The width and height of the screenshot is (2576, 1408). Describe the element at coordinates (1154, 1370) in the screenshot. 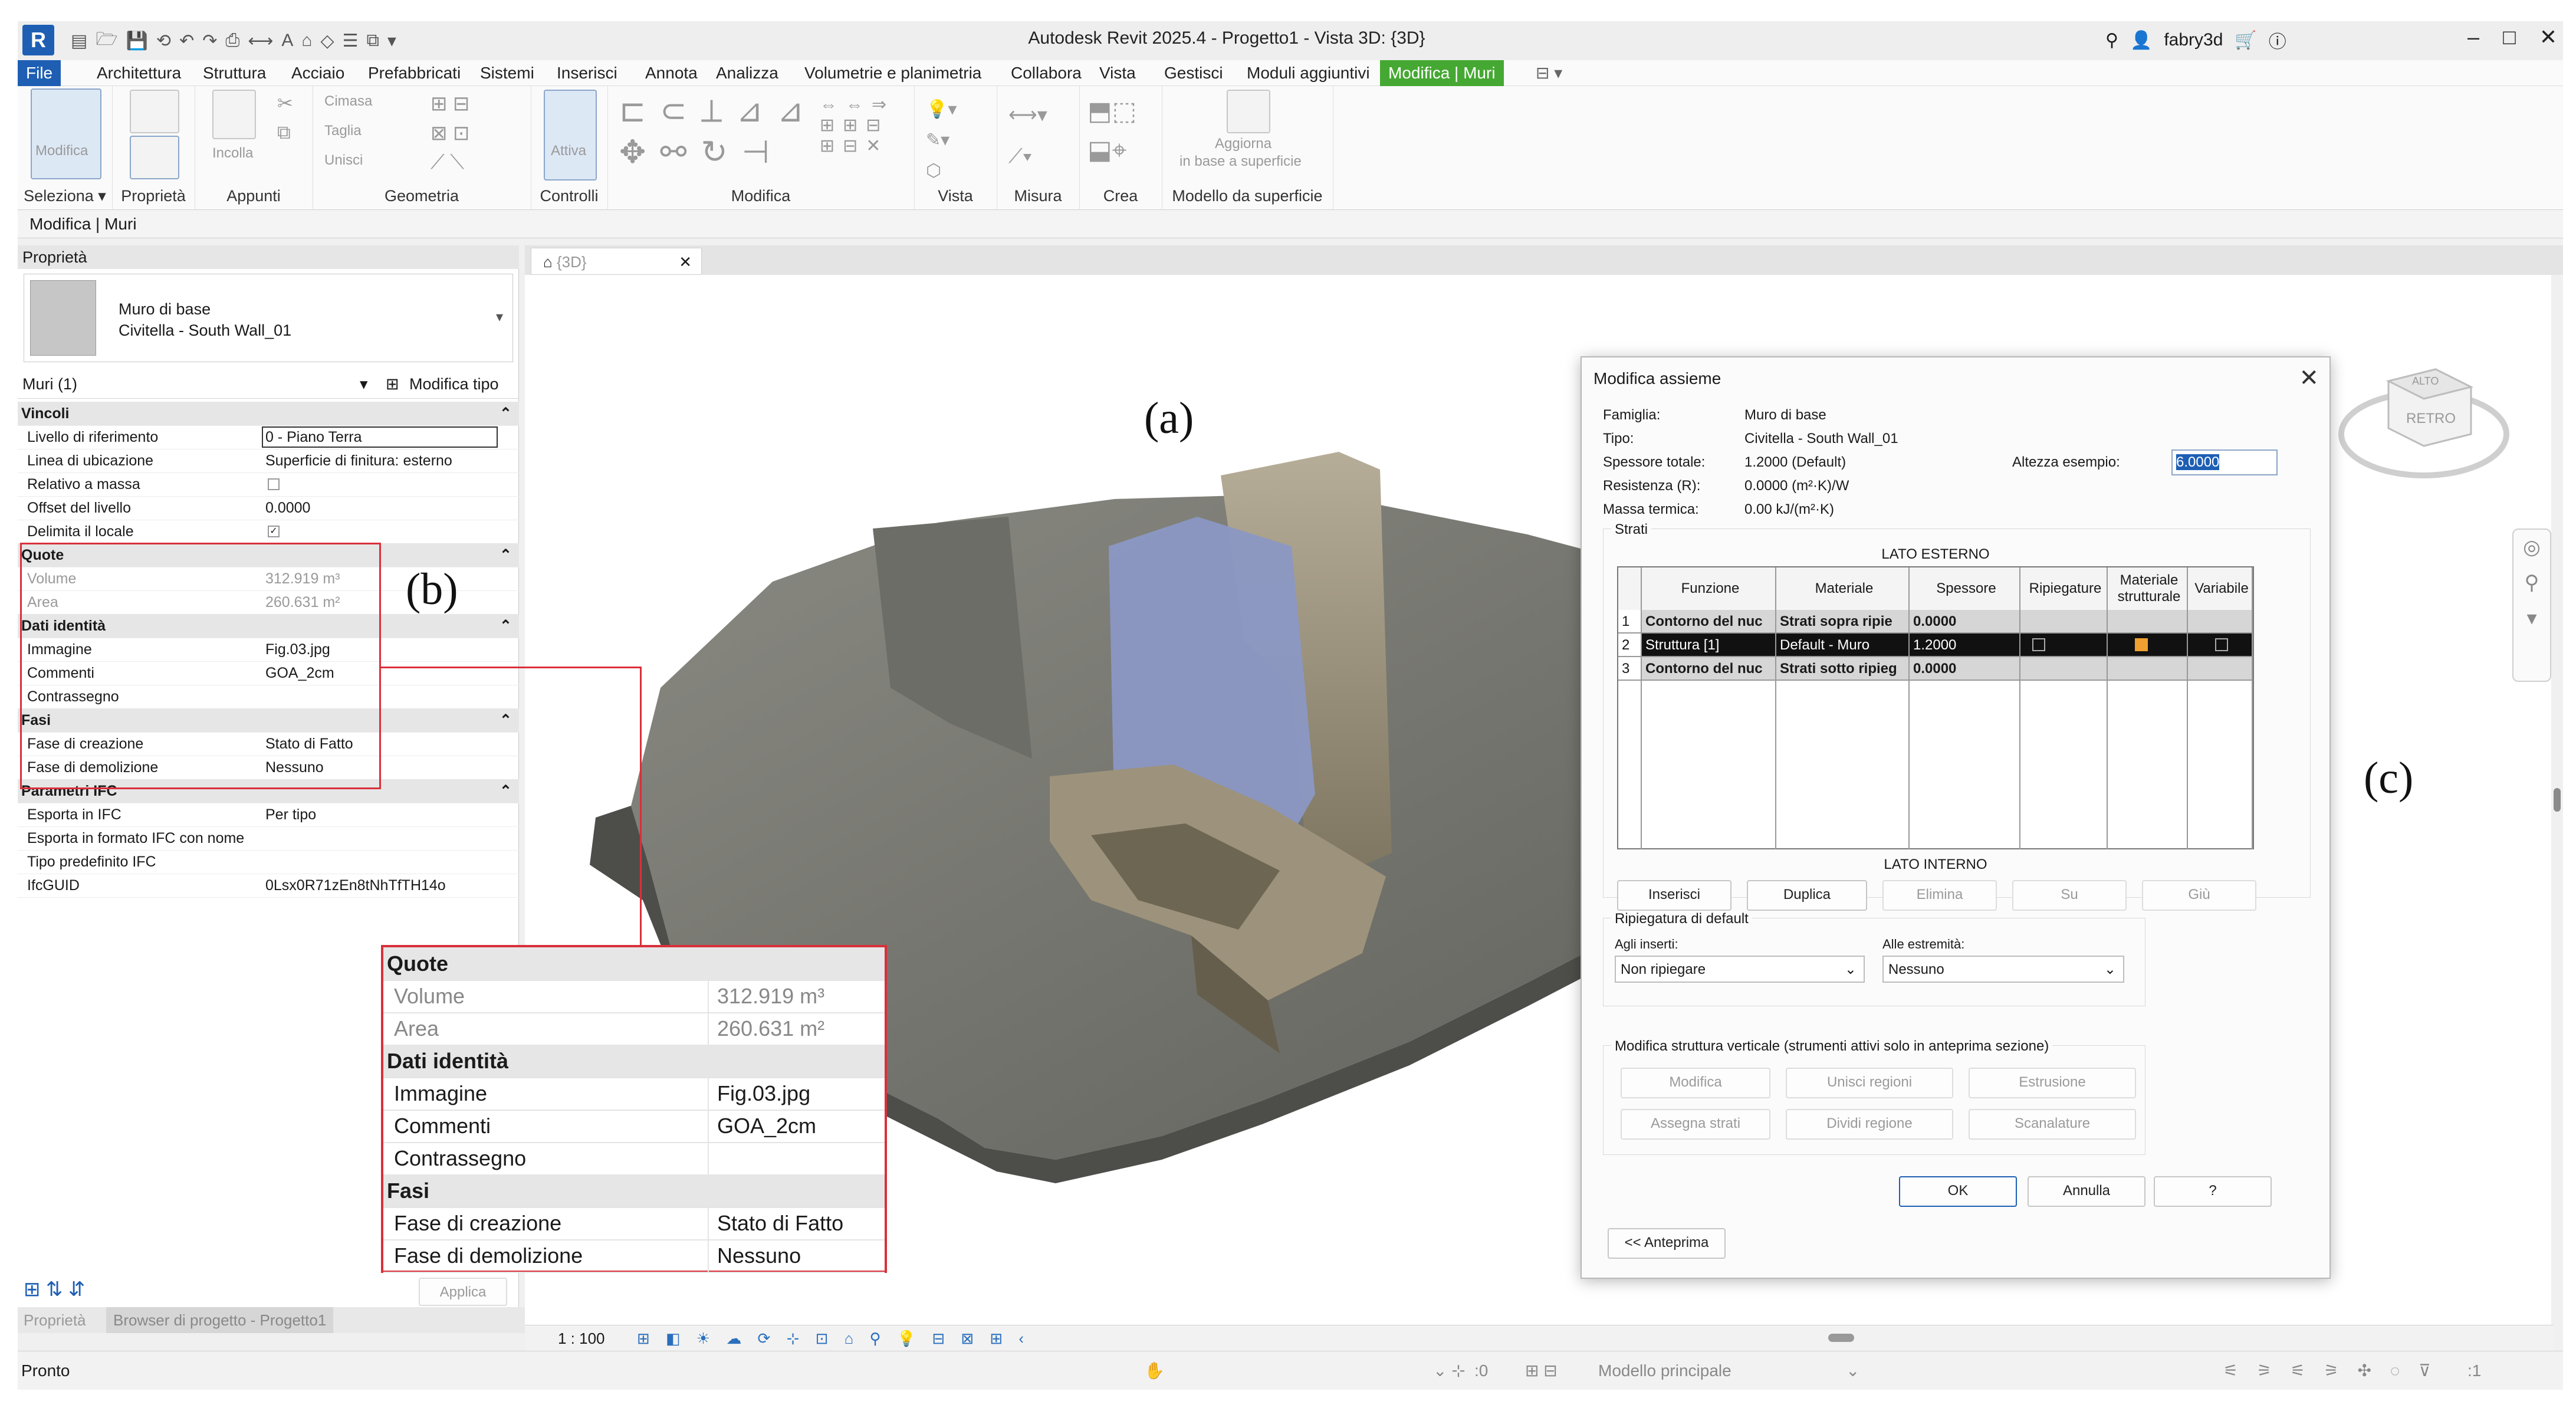

I see `hand-icon: ✋` at that location.